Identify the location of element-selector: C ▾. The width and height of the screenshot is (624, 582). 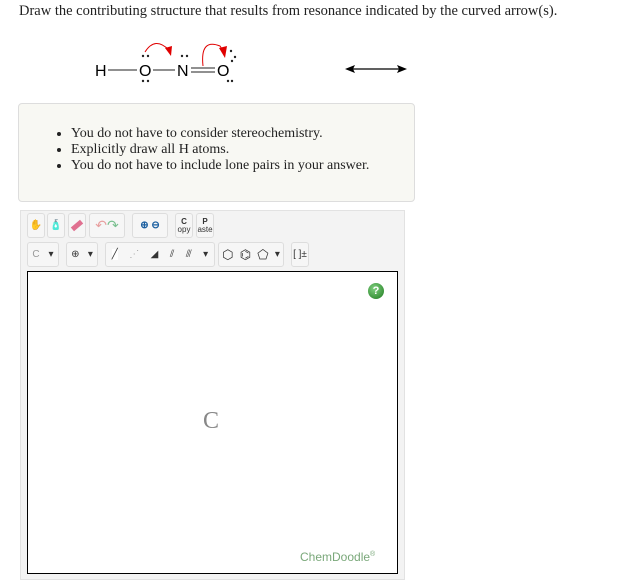
(43, 254).